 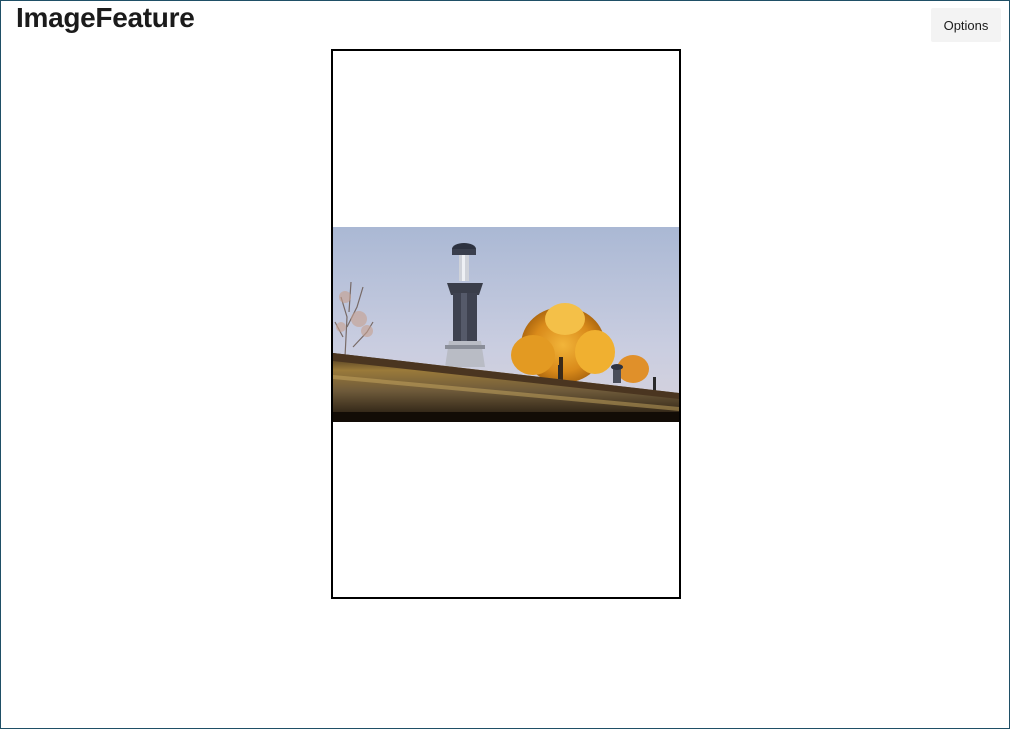 What do you see at coordinates (105, 17) in the screenshot?
I see `page-title: ImageFeature` at bounding box center [105, 17].